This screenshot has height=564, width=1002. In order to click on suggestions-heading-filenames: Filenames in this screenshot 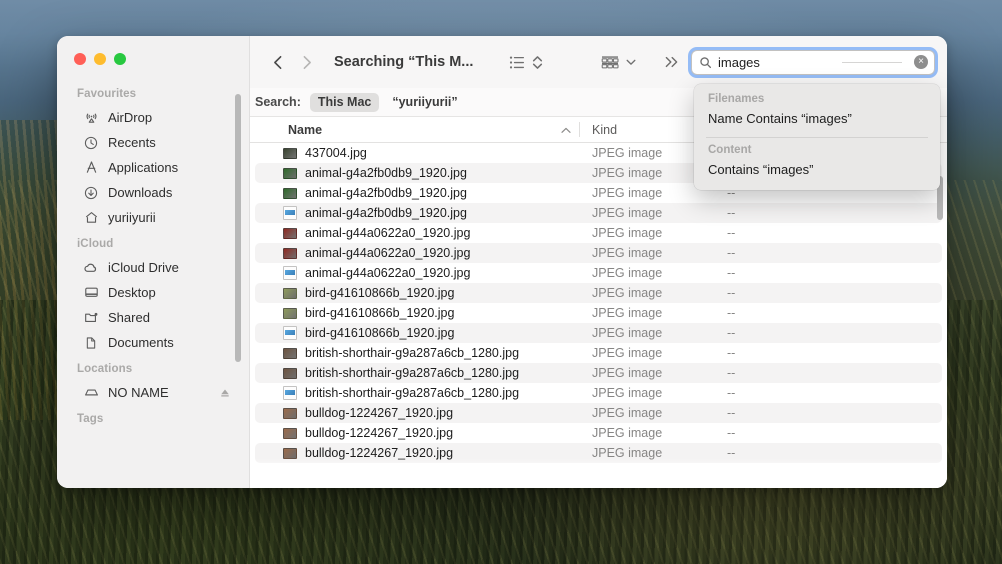, I will do `click(736, 99)`.